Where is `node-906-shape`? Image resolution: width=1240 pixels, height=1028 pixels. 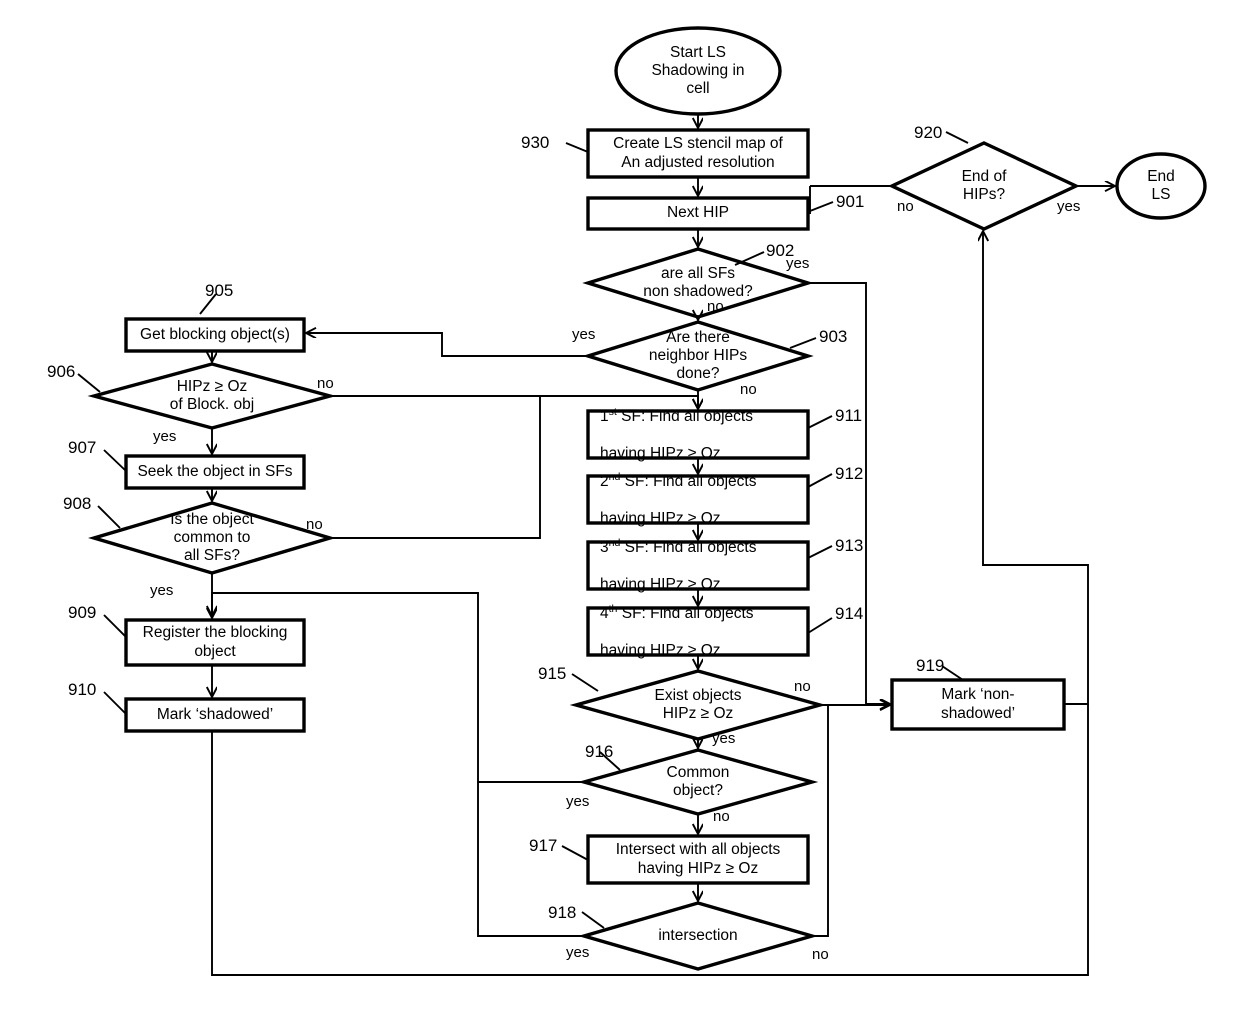
node-906-shape is located at coordinates (212, 396).